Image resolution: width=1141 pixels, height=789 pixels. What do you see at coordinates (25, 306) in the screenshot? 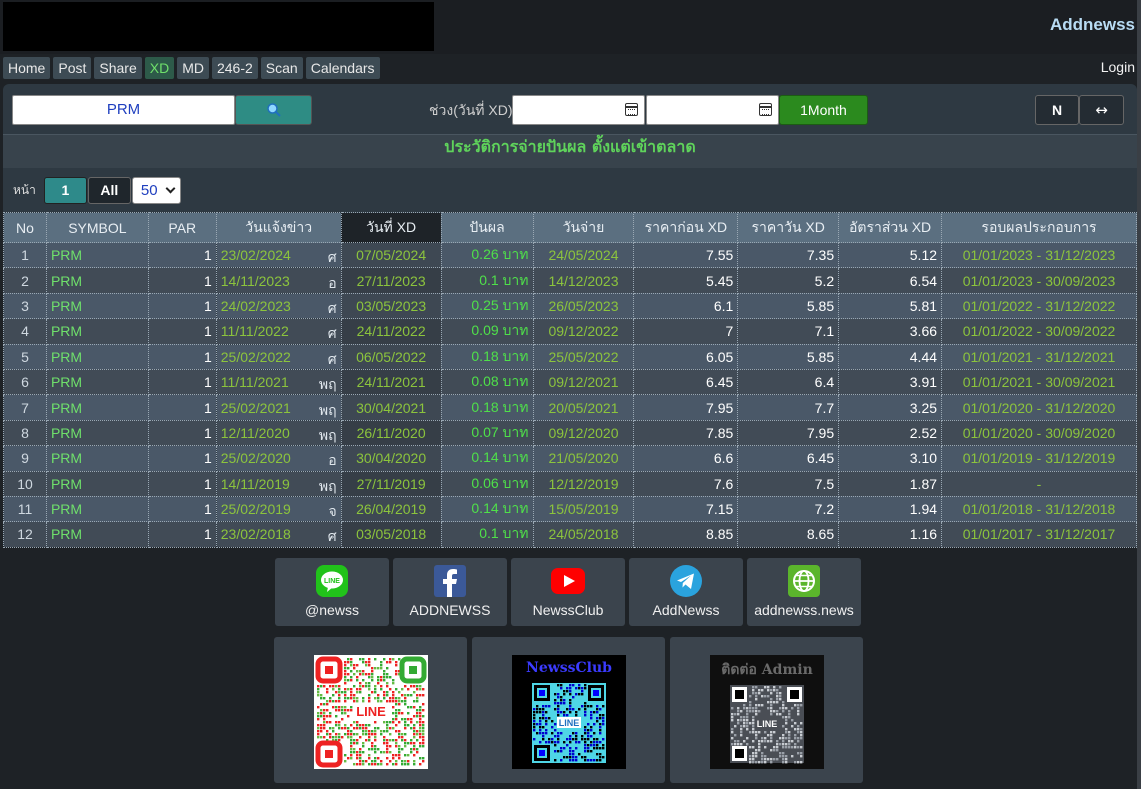
I see `row-number: 3` at bounding box center [25, 306].